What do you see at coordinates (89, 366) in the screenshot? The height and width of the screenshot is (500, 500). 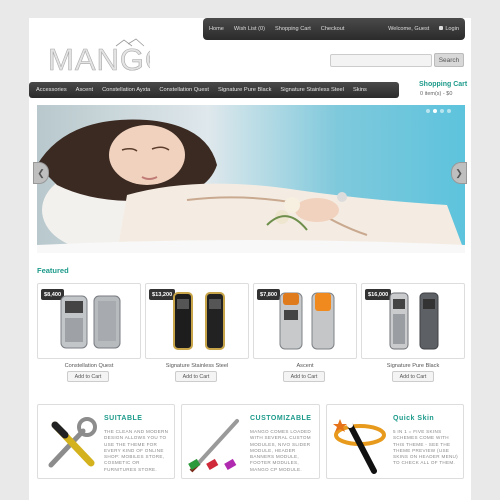 I see `product-name: Constellation Quest` at bounding box center [89, 366].